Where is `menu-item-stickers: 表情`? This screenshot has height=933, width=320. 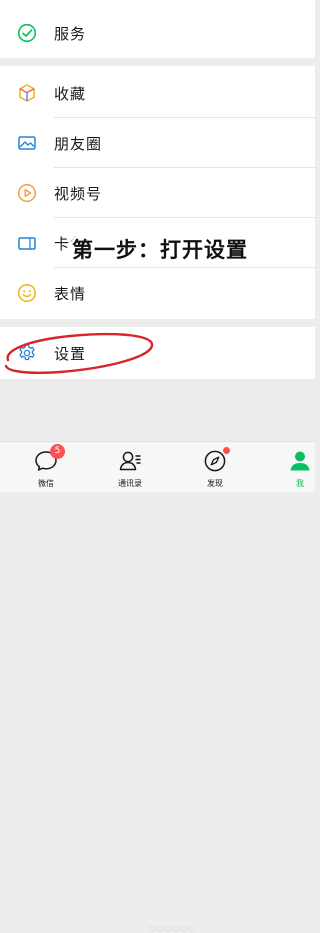 menu-item-stickers: 表情 is located at coordinates (157, 293).